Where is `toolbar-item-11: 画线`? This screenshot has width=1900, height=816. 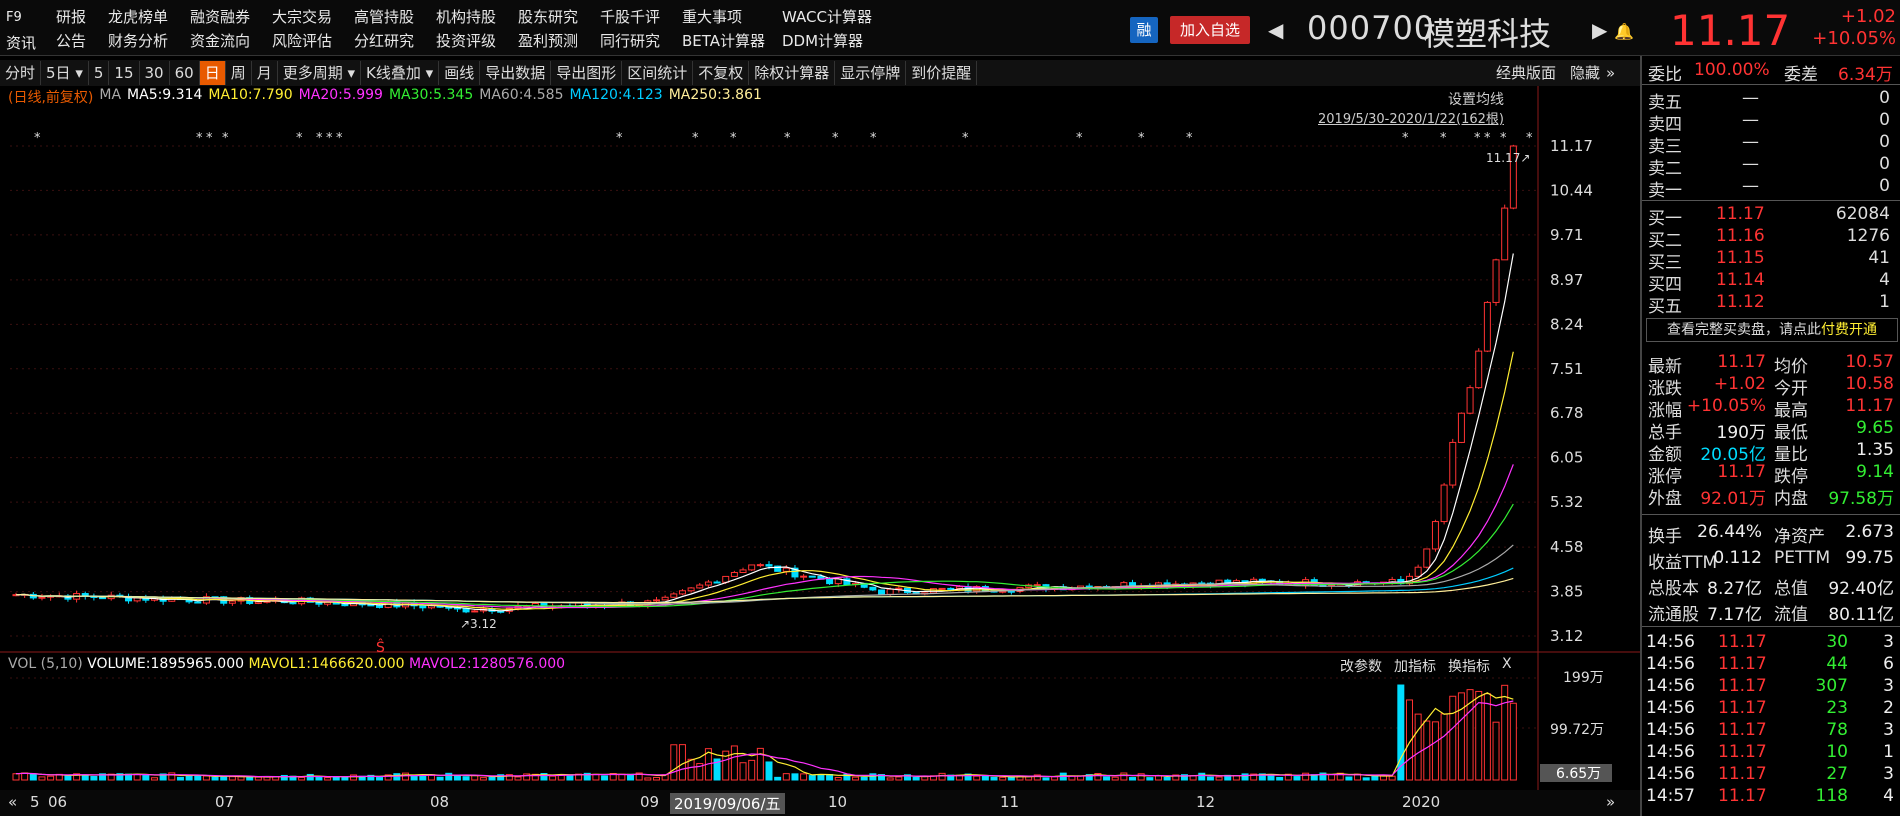
toolbar-item-11: 画线 is located at coordinates (460, 73).